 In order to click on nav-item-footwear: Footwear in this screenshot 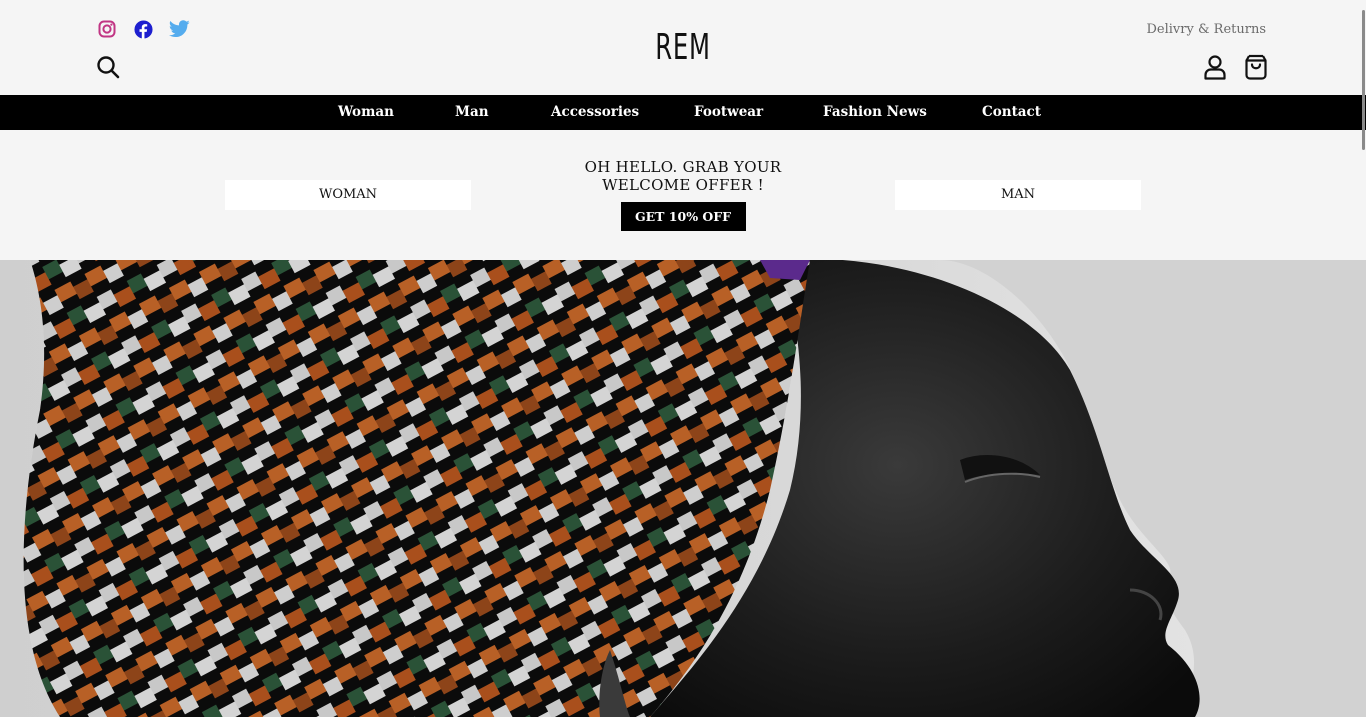, I will do `click(728, 112)`.